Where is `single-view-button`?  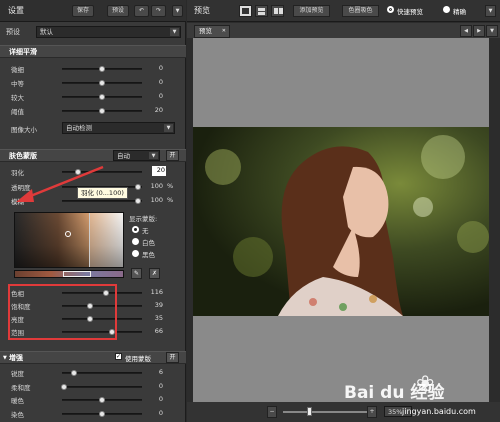 single-view-button is located at coordinates (245, 11).